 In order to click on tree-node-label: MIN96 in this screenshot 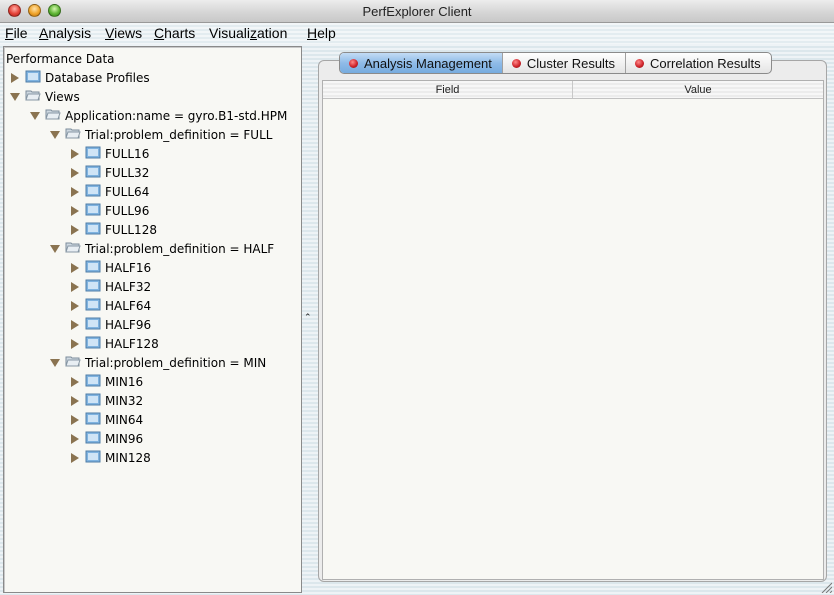, I will do `click(124, 438)`.